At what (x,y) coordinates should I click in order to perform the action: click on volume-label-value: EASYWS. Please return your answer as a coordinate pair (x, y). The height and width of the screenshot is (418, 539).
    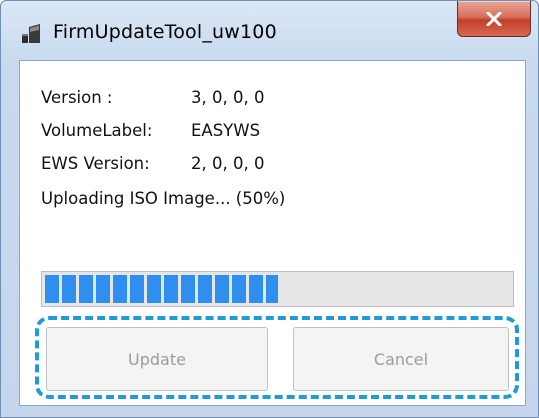
    Looking at the image, I should click on (226, 130).